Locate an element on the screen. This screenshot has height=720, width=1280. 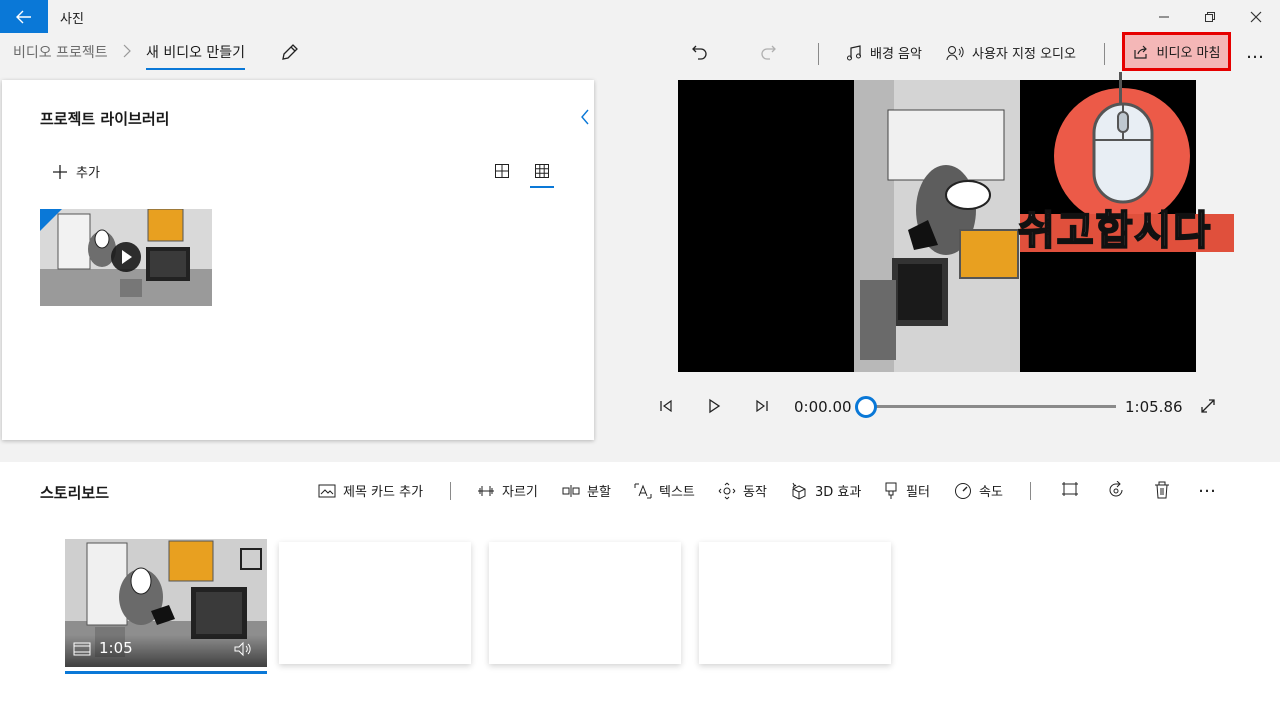
text-icon is located at coordinates (643, 490).